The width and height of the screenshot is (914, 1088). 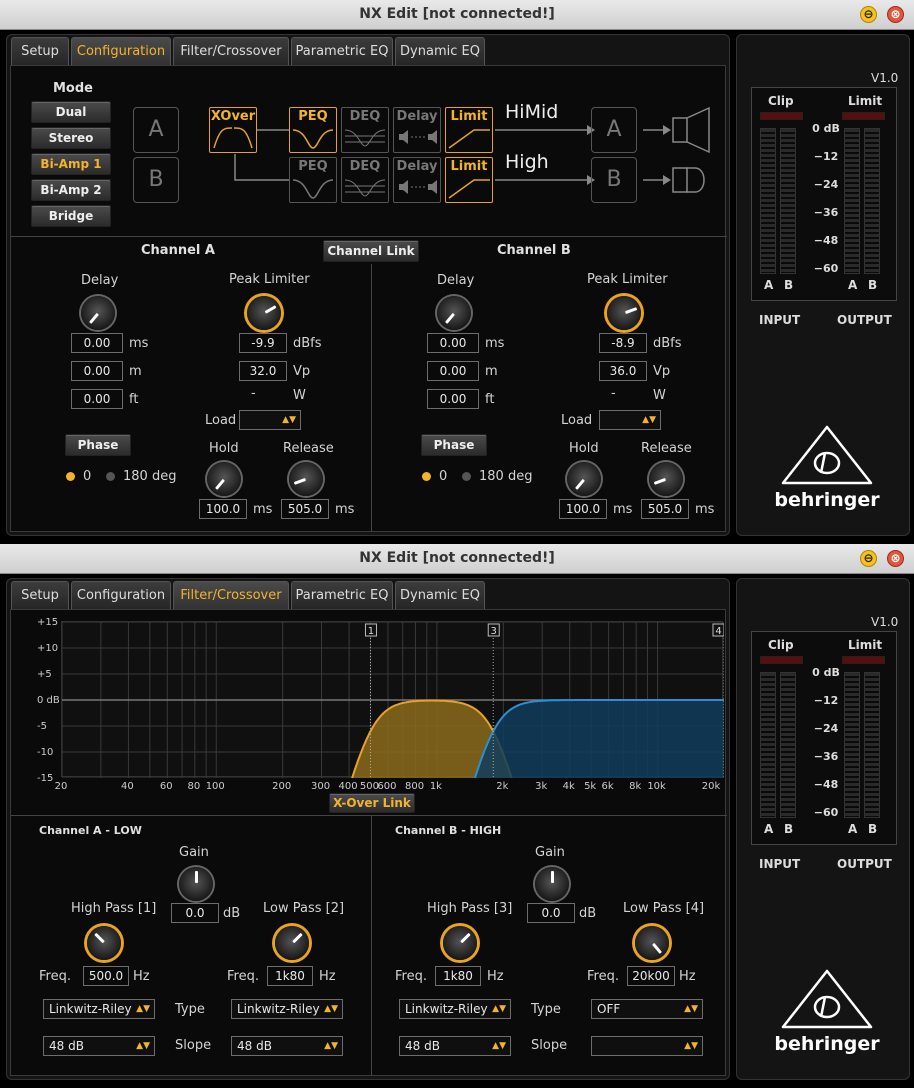 What do you see at coordinates (552, 884) in the screenshot?
I see `channel-b-gain-knob` at bounding box center [552, 884].